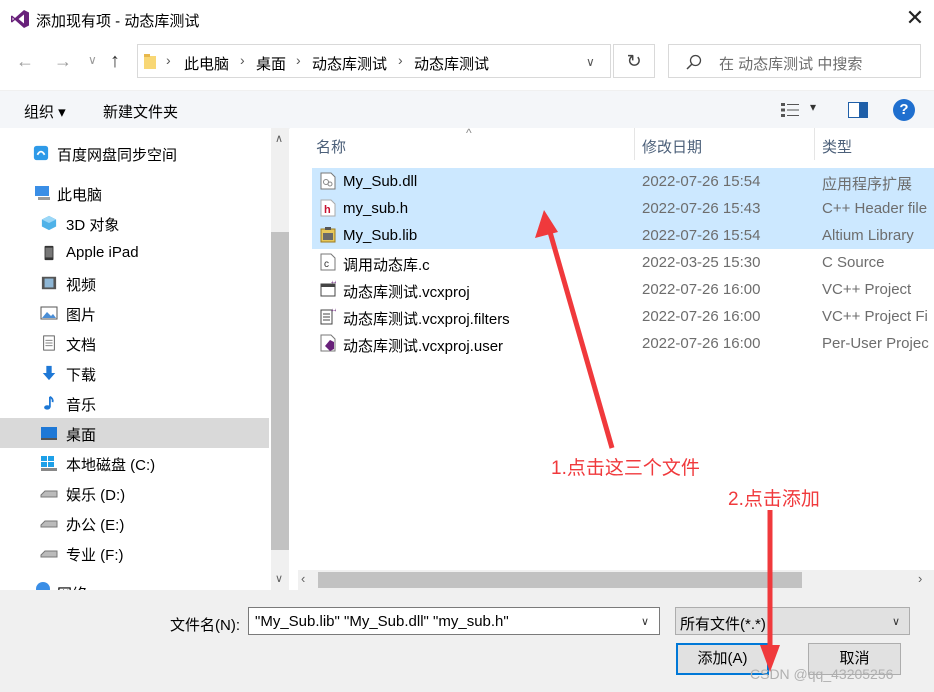  Describe the element at coordinates (134, 193) in the screenshot. I see `sidebar-item-this-pc: 此电脑` at that location.